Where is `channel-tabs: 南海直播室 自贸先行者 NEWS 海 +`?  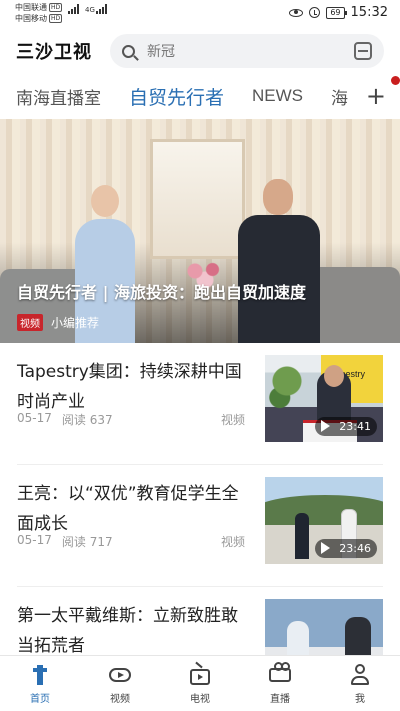 channel-tabs: 南海直播室 自贸先行者 NEWS 海 + is located at coordinates (200, 96).